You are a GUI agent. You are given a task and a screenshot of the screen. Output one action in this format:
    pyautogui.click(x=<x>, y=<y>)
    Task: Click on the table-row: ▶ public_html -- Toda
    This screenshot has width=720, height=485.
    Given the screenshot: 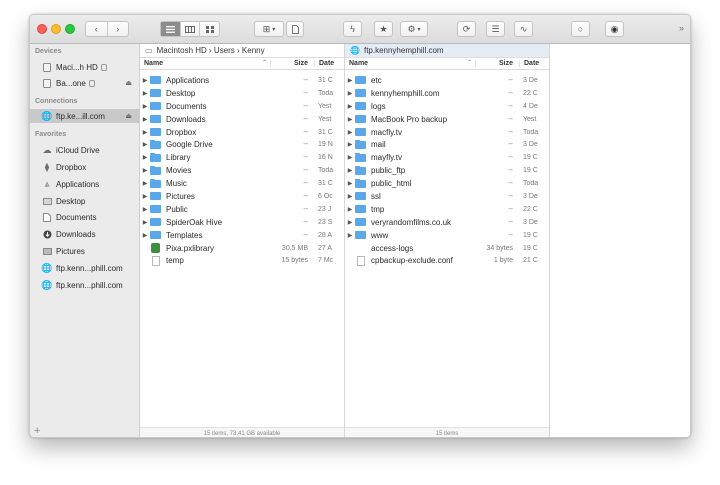 What is the action you would take?
    pyautogui.click(x=447, y=183)
    